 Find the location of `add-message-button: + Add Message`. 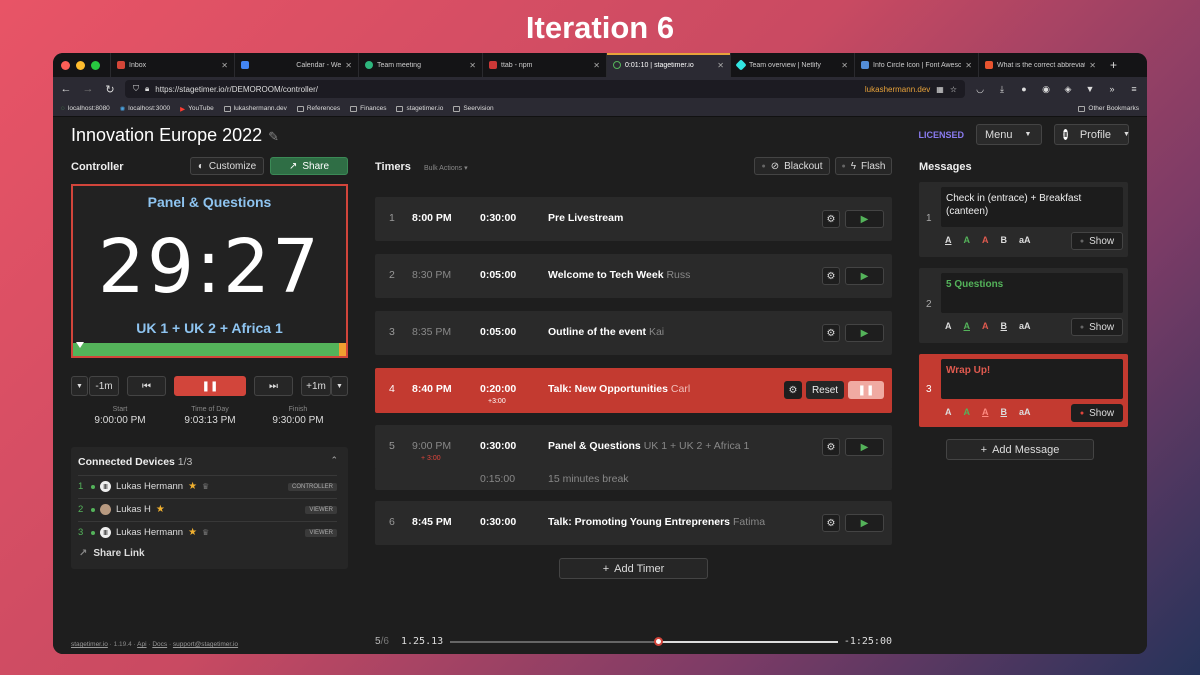

add-message-button: + Add Message is located at coordinates (1020, 449).